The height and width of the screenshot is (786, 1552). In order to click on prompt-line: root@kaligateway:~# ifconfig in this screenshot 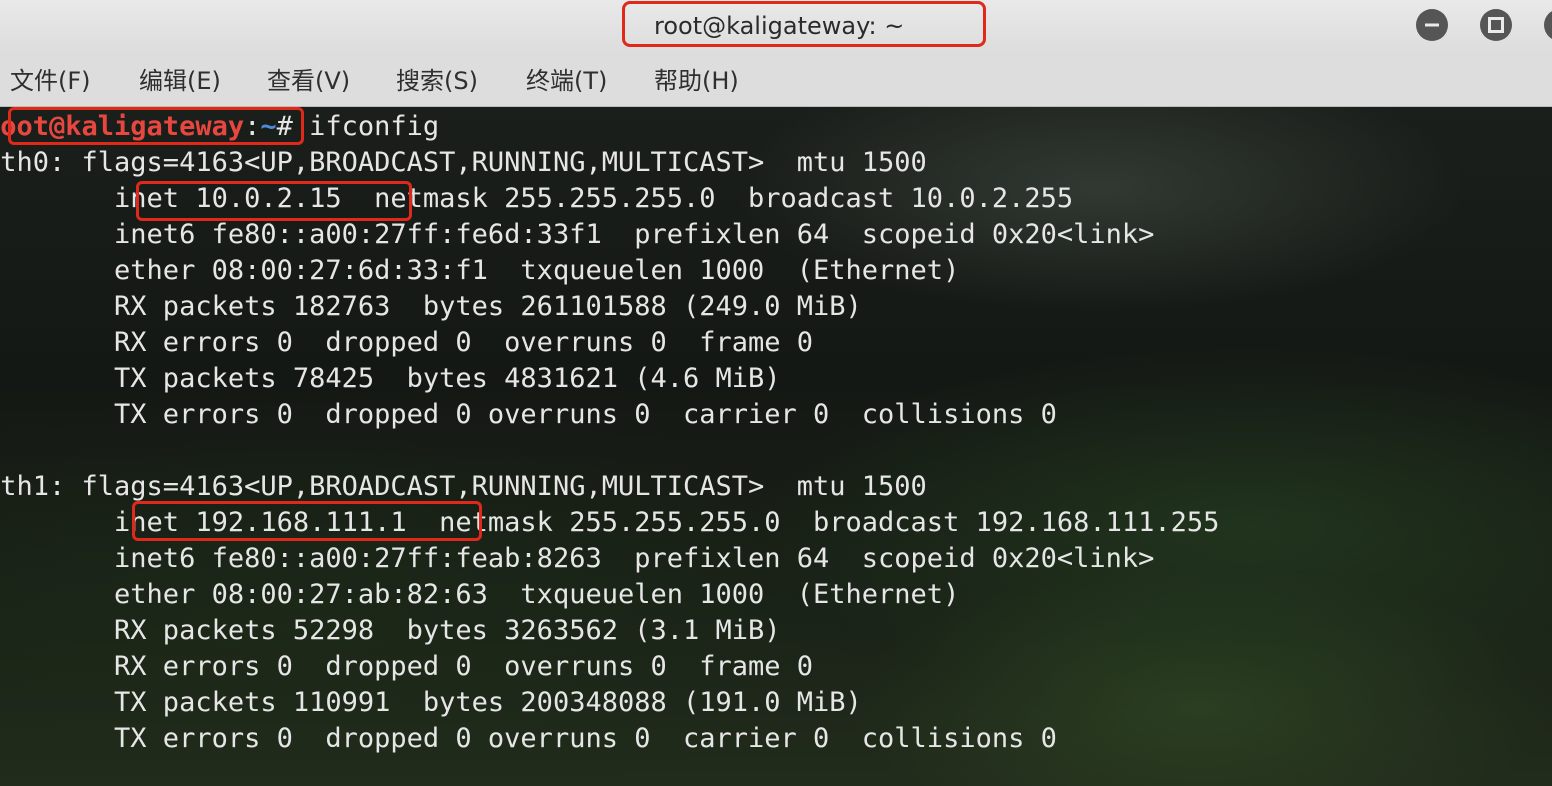, I will do `click(219, 127)`.